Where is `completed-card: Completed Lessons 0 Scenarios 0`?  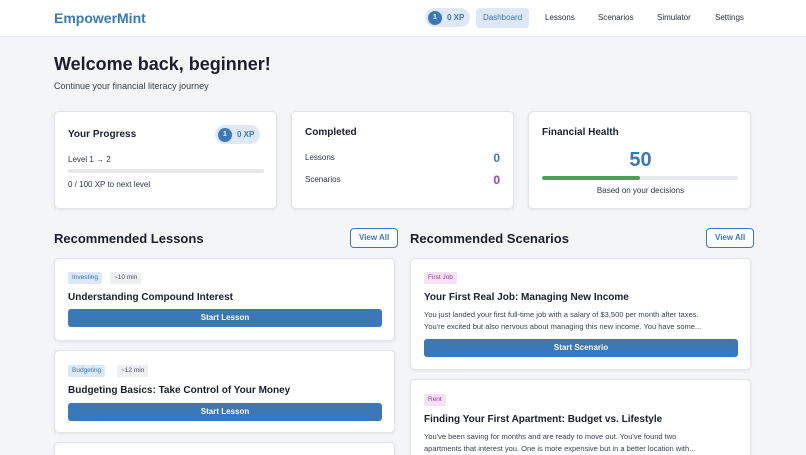 completed-card: Completed Lessons 0 Scenarios 0 is located at coordinates (402, 160).